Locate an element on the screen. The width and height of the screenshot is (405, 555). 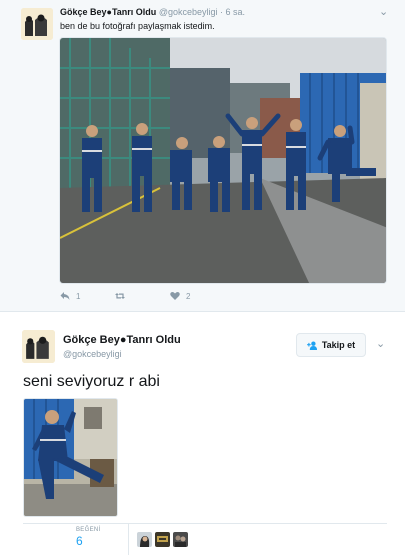
tweet-text: seni seviyoruz r abi is located at coordinates (91, 381).